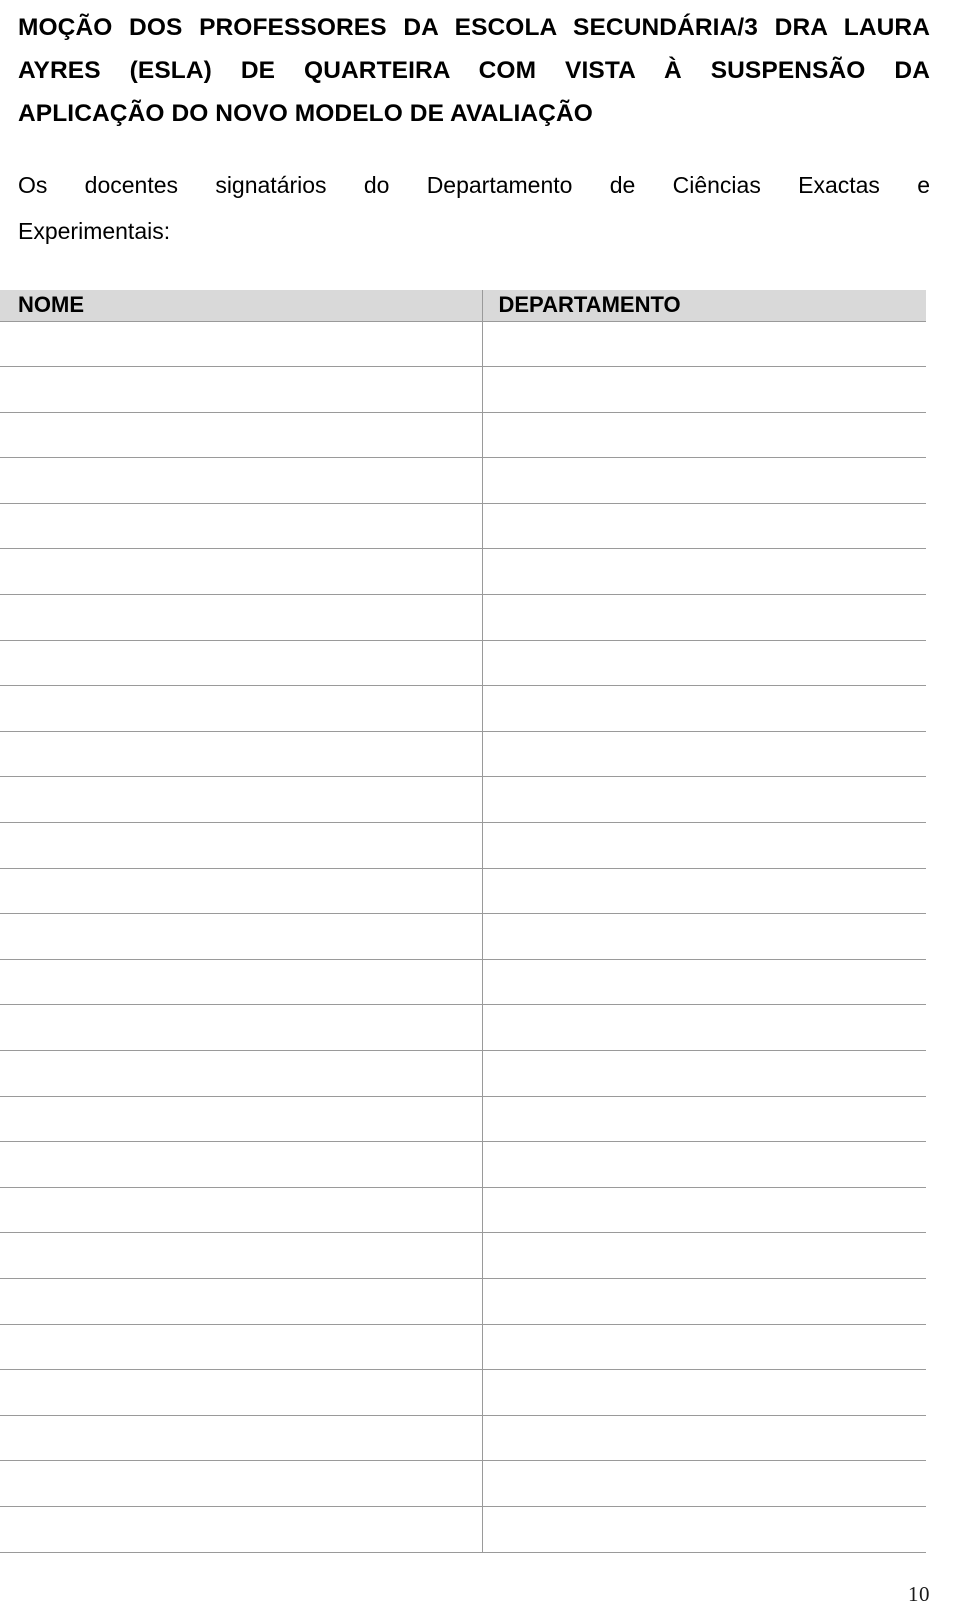 Image resolution: width=960 pixels, height=1623 pixels. What do you see at coordinates (305, 113) in the screenshot?
I see `title-line-3: APLICAÇÃO DO NOVO MODELO DE AVALIAÇÃO` at bounding box center [305, 113].